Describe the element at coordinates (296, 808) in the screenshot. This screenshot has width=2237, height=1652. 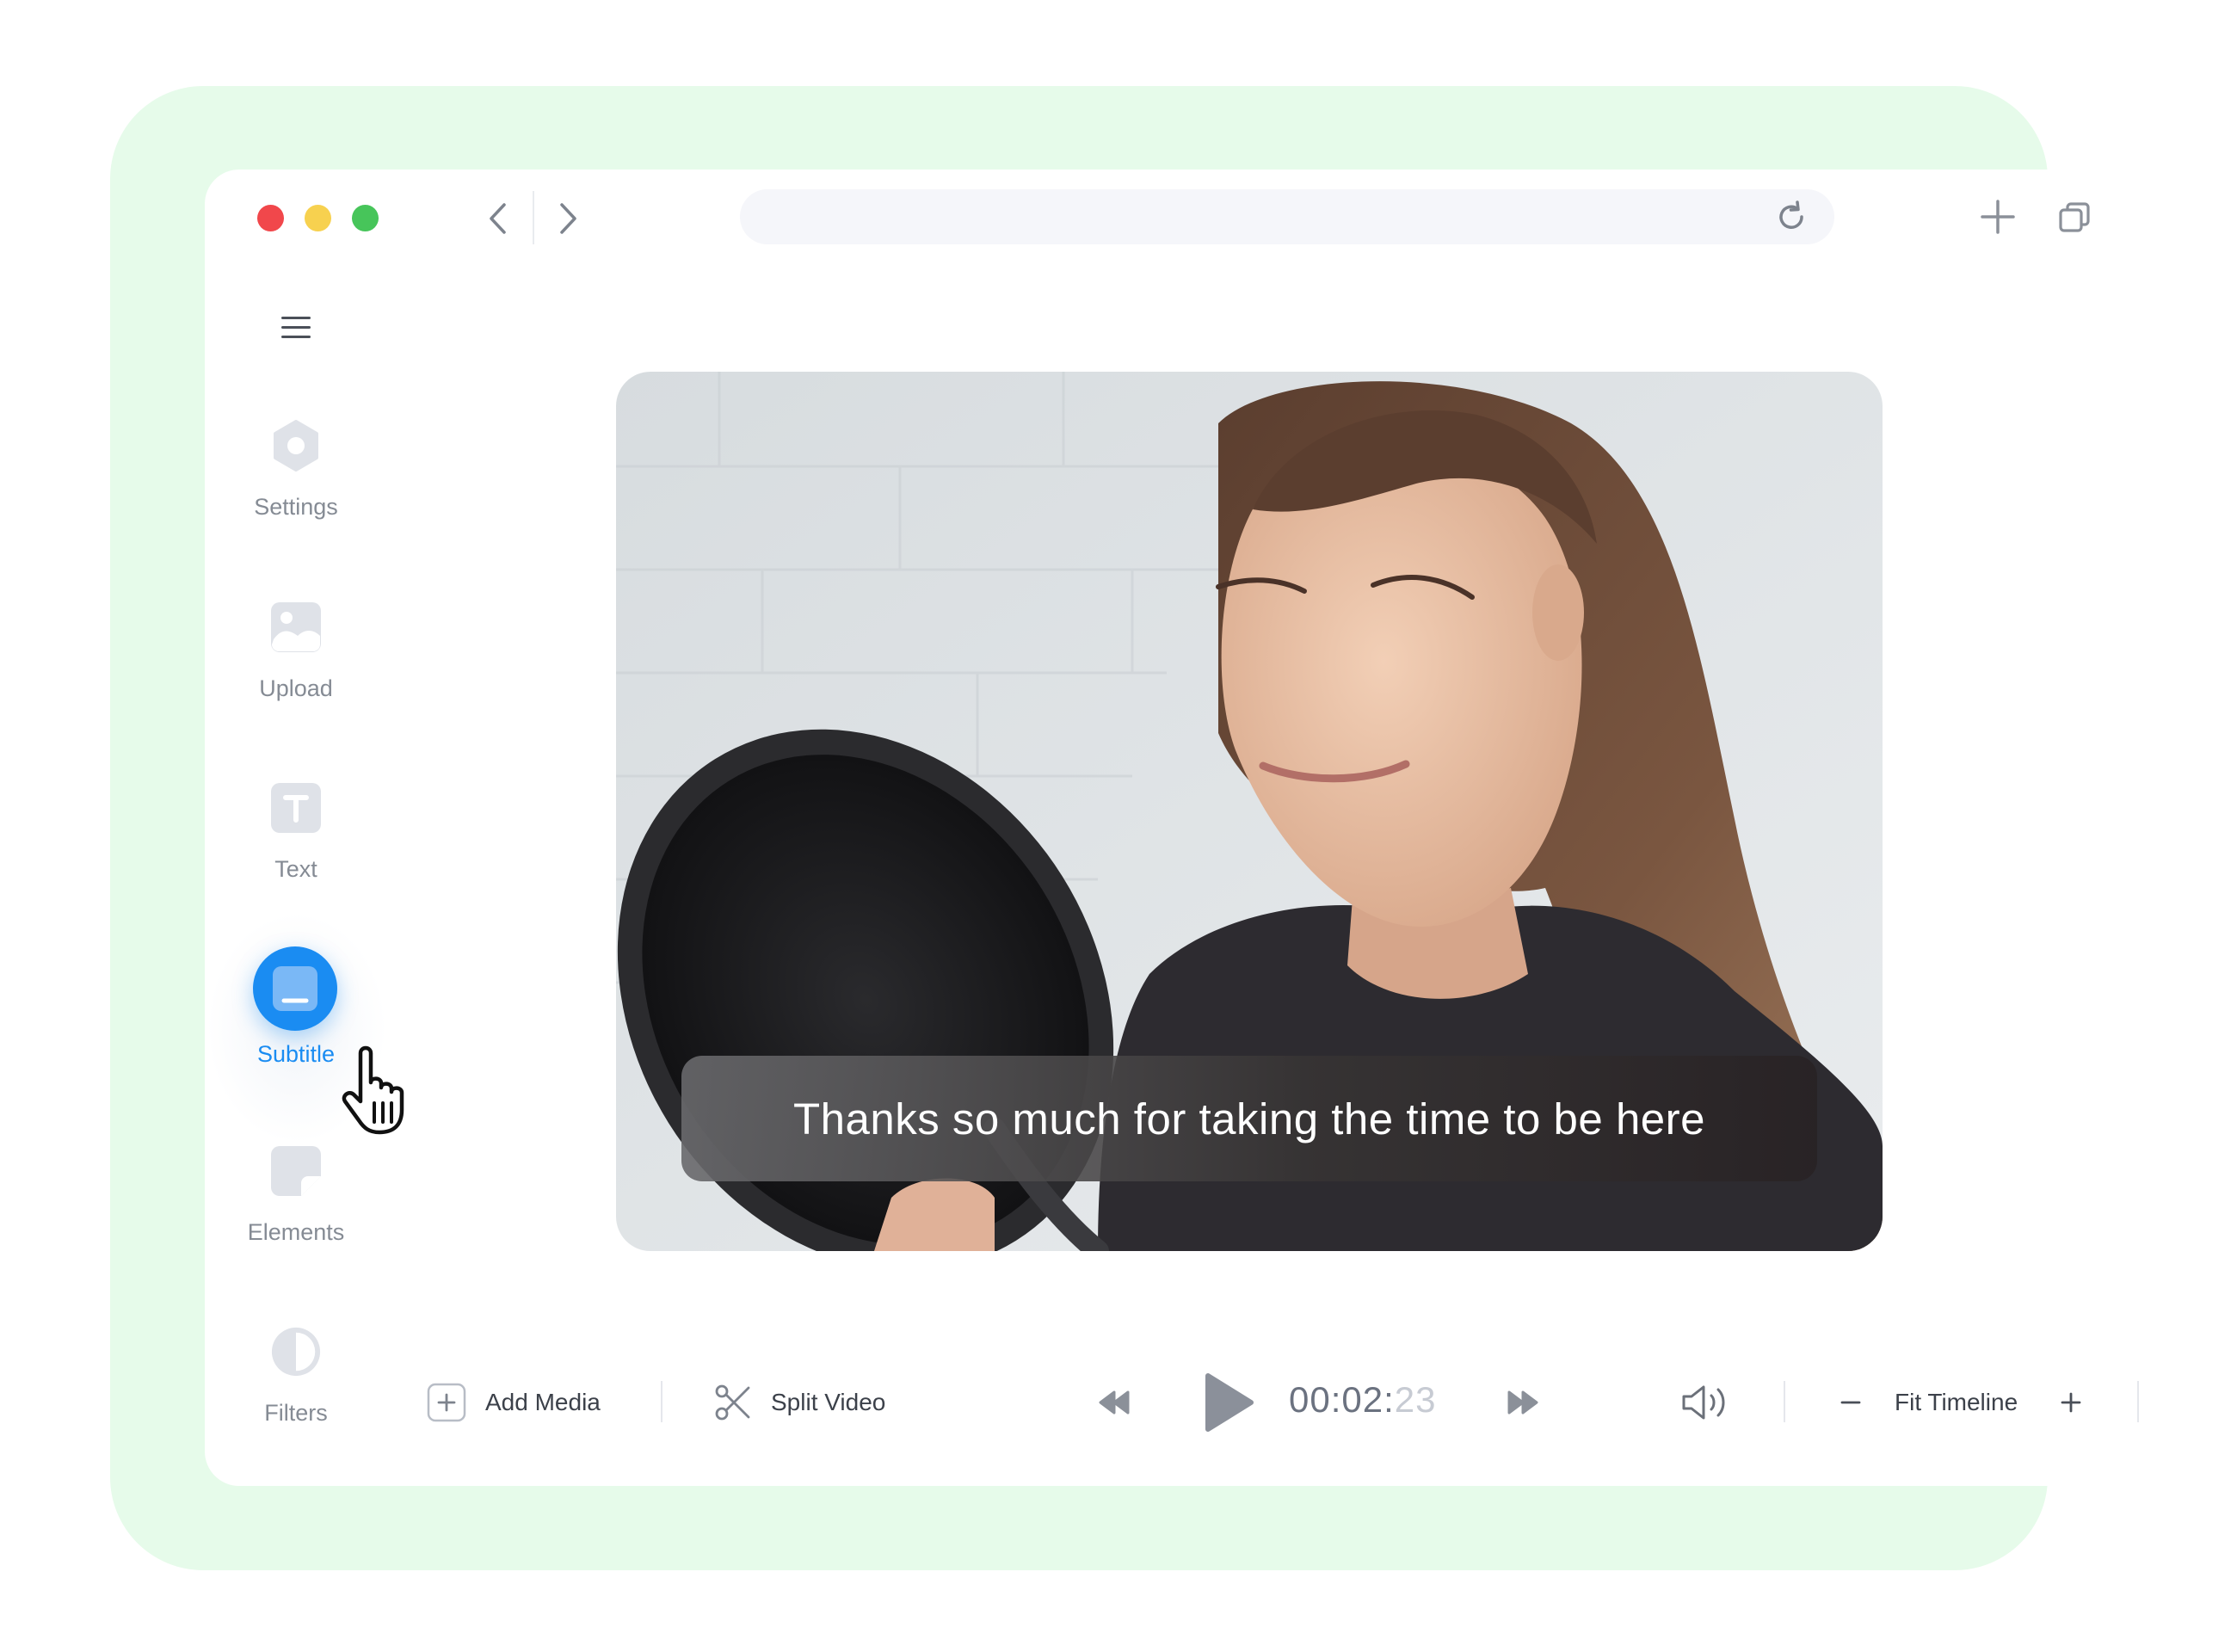
I see `text-icon` at that location.